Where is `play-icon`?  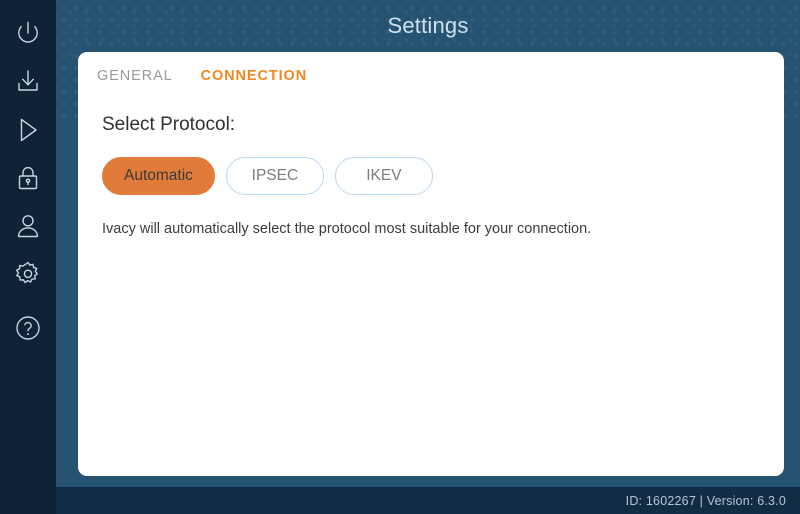 play-icon is located at coordinates (28, 130).